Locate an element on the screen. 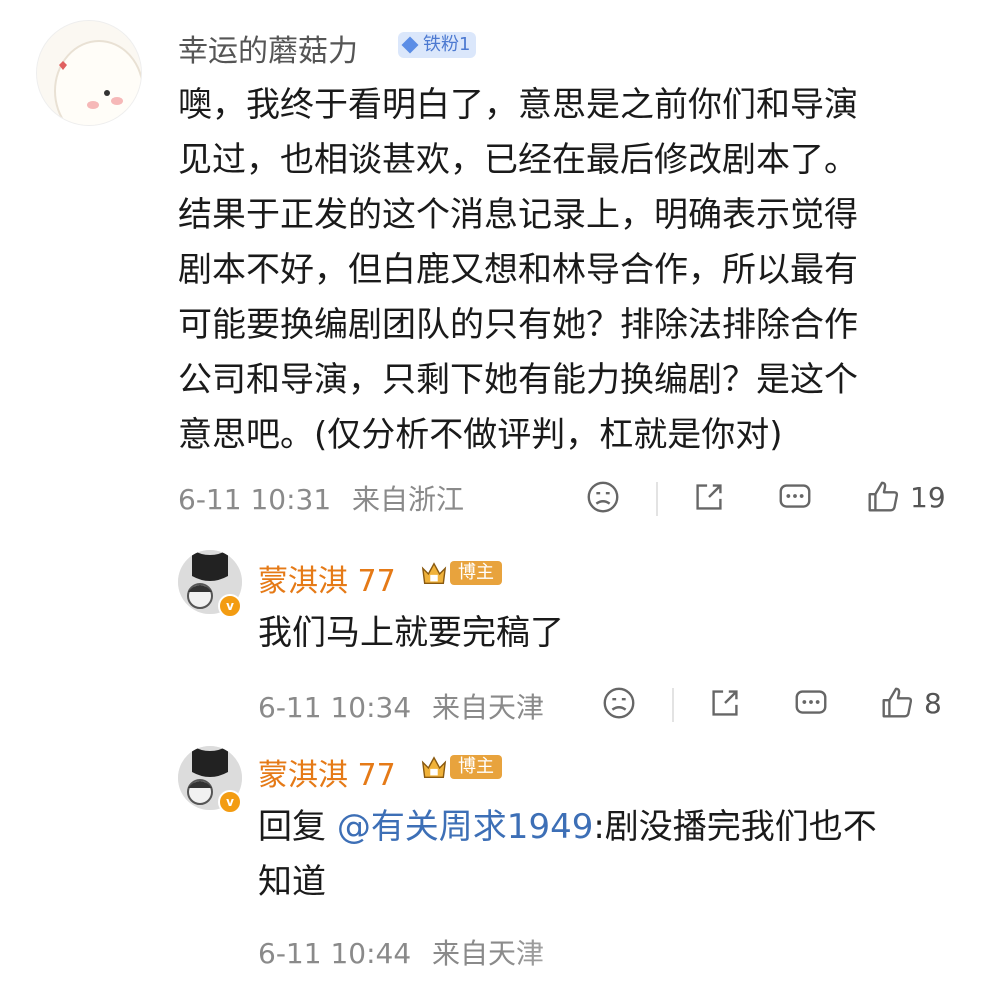  reply-meta: 6-11 10:34 来自天津 is located at coordinates (407, 706).